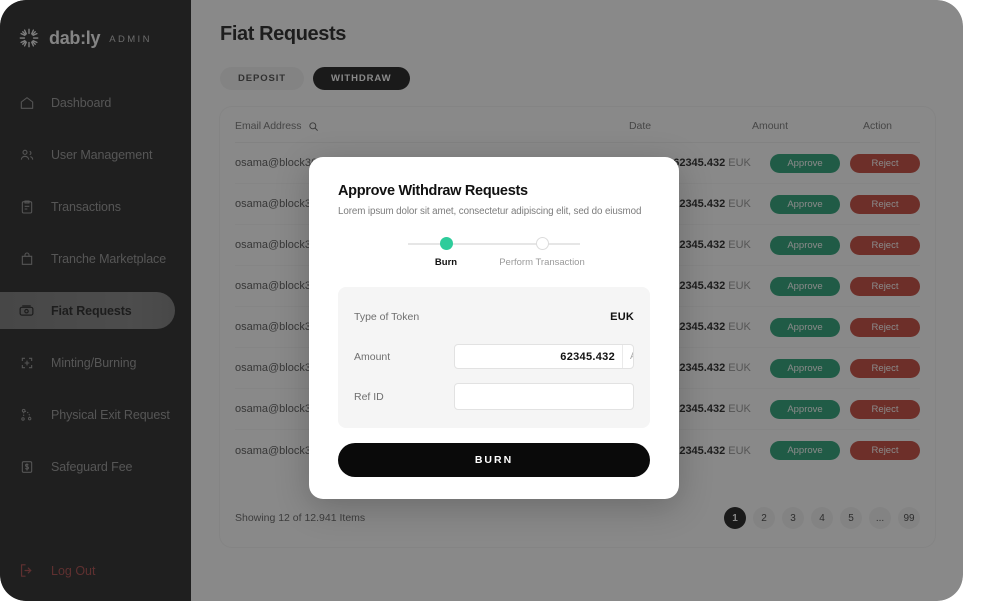 This screenshot has height=601, width=987. I want to click on step-dot-done-icon, so click(446, 243).